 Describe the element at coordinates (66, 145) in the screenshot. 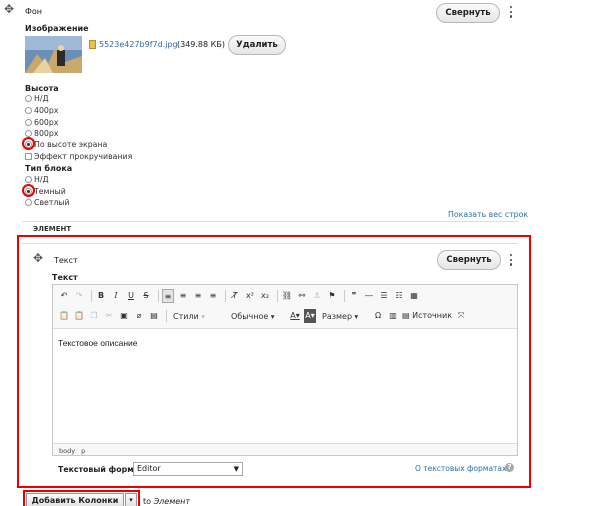

I see `height-option-screen: По высоте экрана` at that location.